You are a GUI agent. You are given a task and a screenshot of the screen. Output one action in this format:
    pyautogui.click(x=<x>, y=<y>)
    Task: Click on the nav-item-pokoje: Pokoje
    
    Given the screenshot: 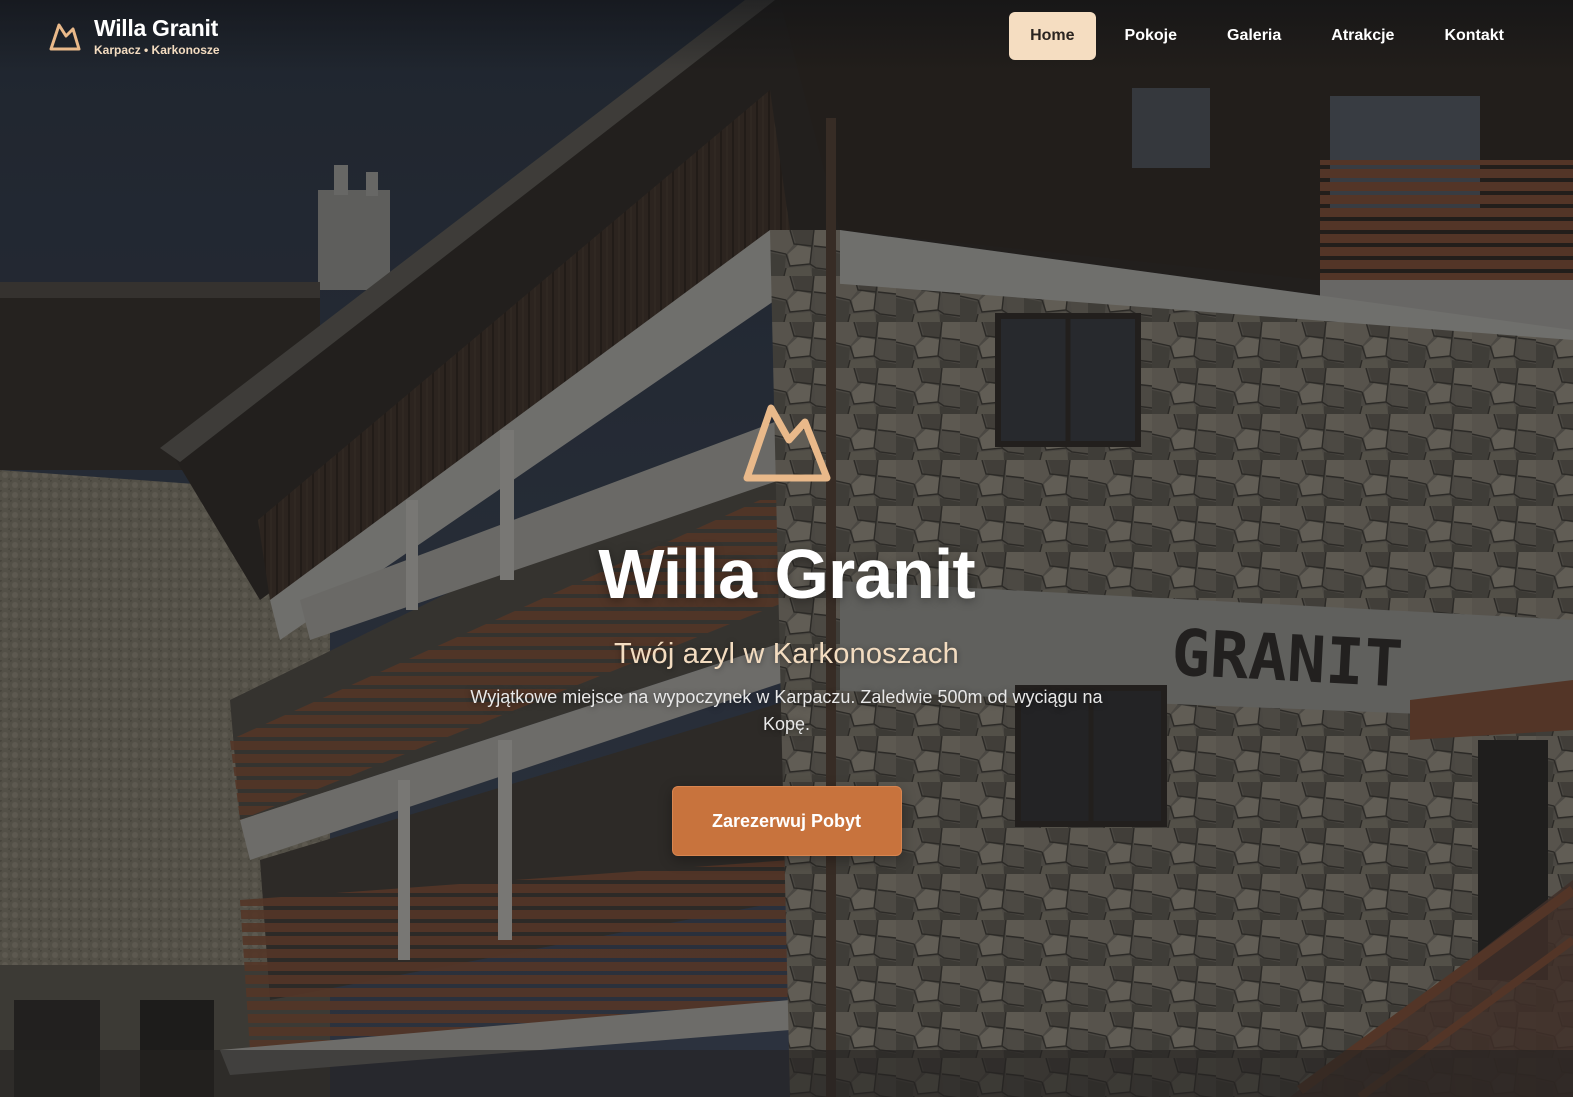 What is the action you would take?
    pyautogui.click(x=1151, y=36)
    